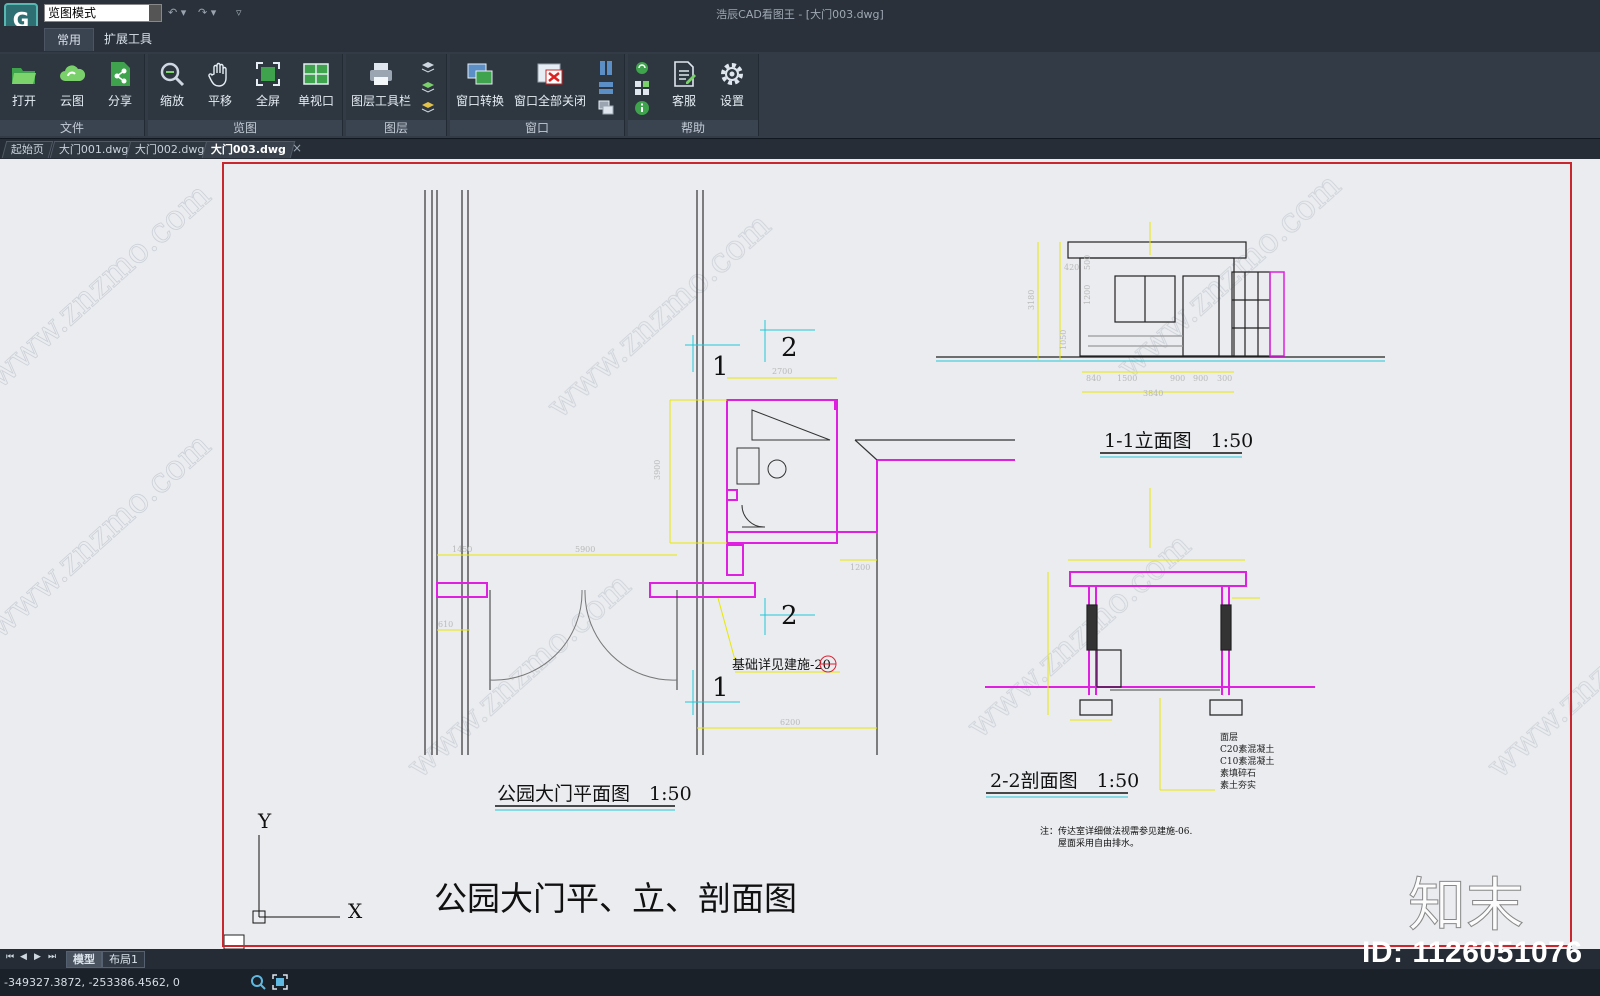 The width and height of the screenshot is (1600, 996). What do you see at coordinates (606, 88) in the screenshot?
I see `tile-horizontal-icon` at bounding box center [606, 88].